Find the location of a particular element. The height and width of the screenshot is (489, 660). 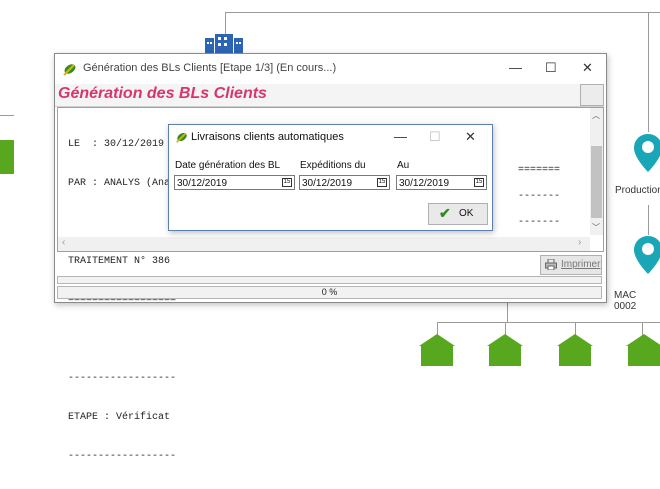

date-generation-field: 30/12/2019 15 is located at coordinates (234, 182).